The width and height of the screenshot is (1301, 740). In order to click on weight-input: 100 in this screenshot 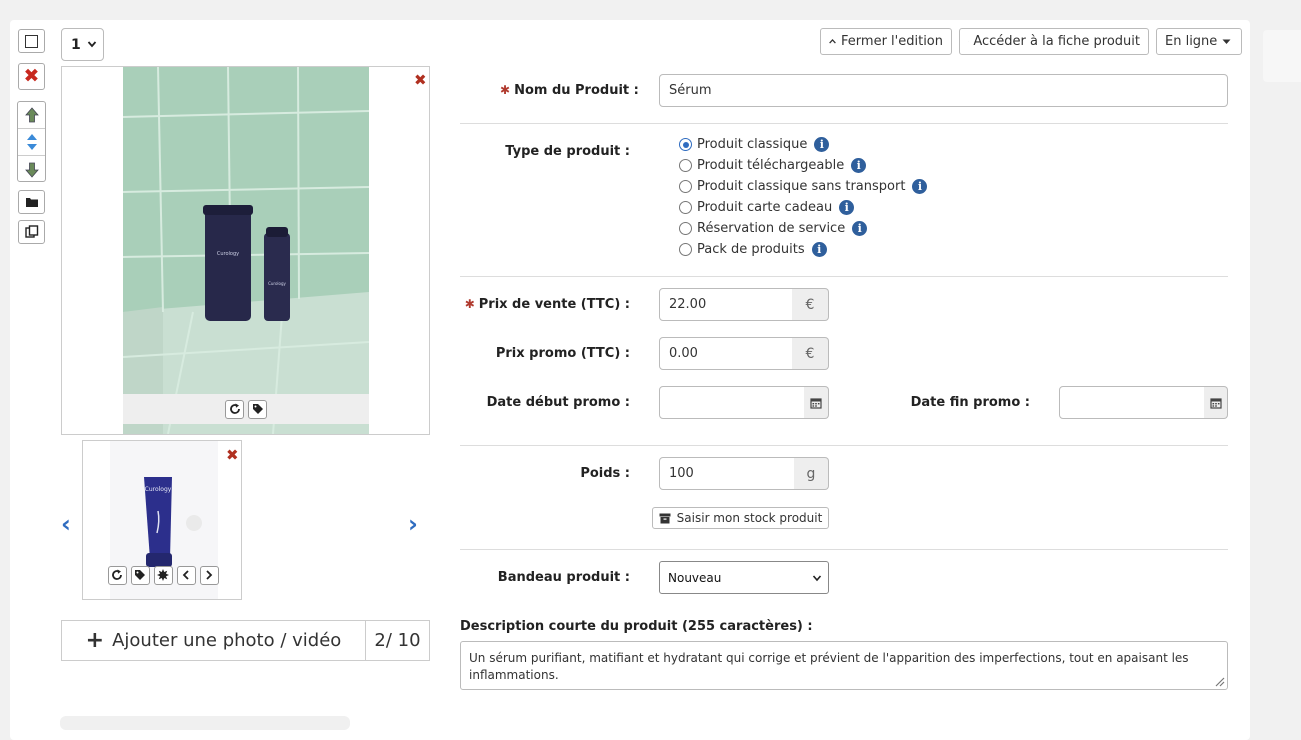, I will do `click(727, 473)`.